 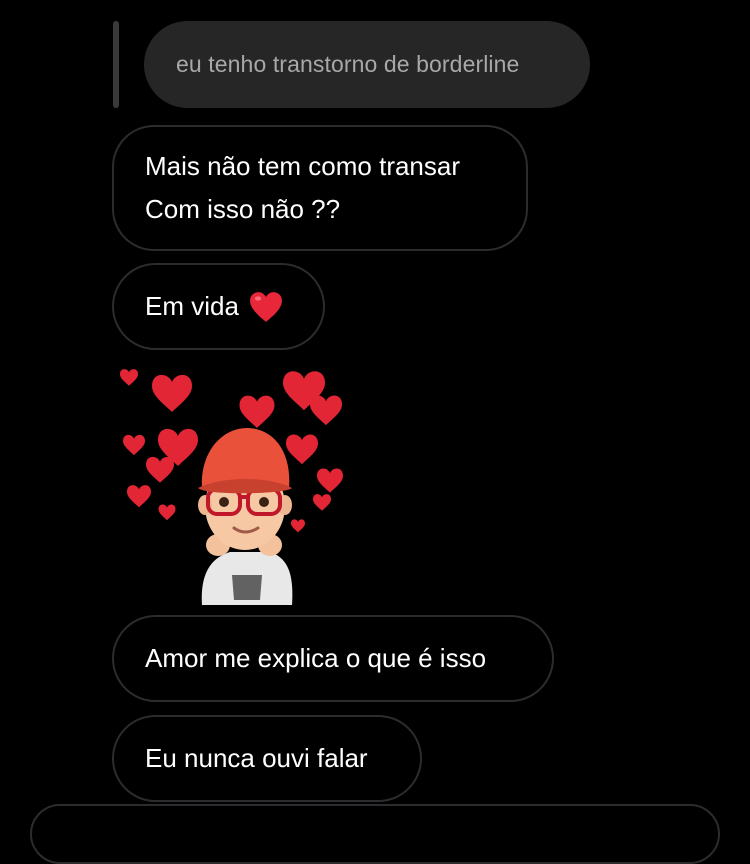 I want to click on message-text: Amor me explica o que é isso, so click(x=316, y=658).